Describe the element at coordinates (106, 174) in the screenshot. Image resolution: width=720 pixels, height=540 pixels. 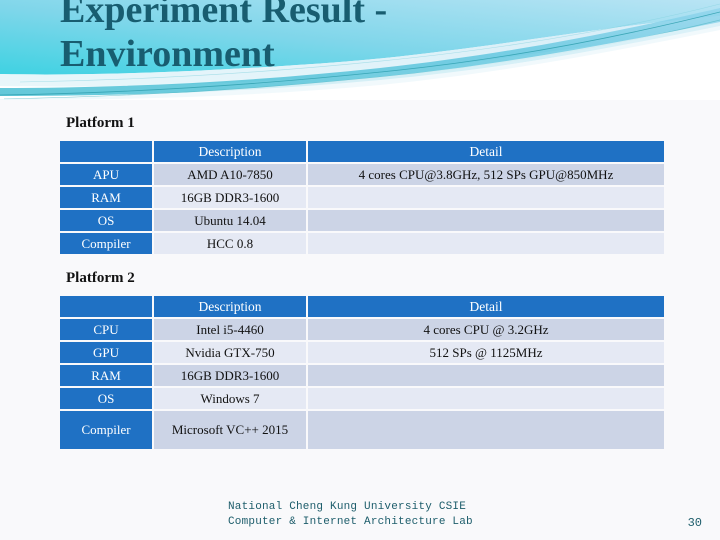
I see `row-label-apu: APU` at that location.